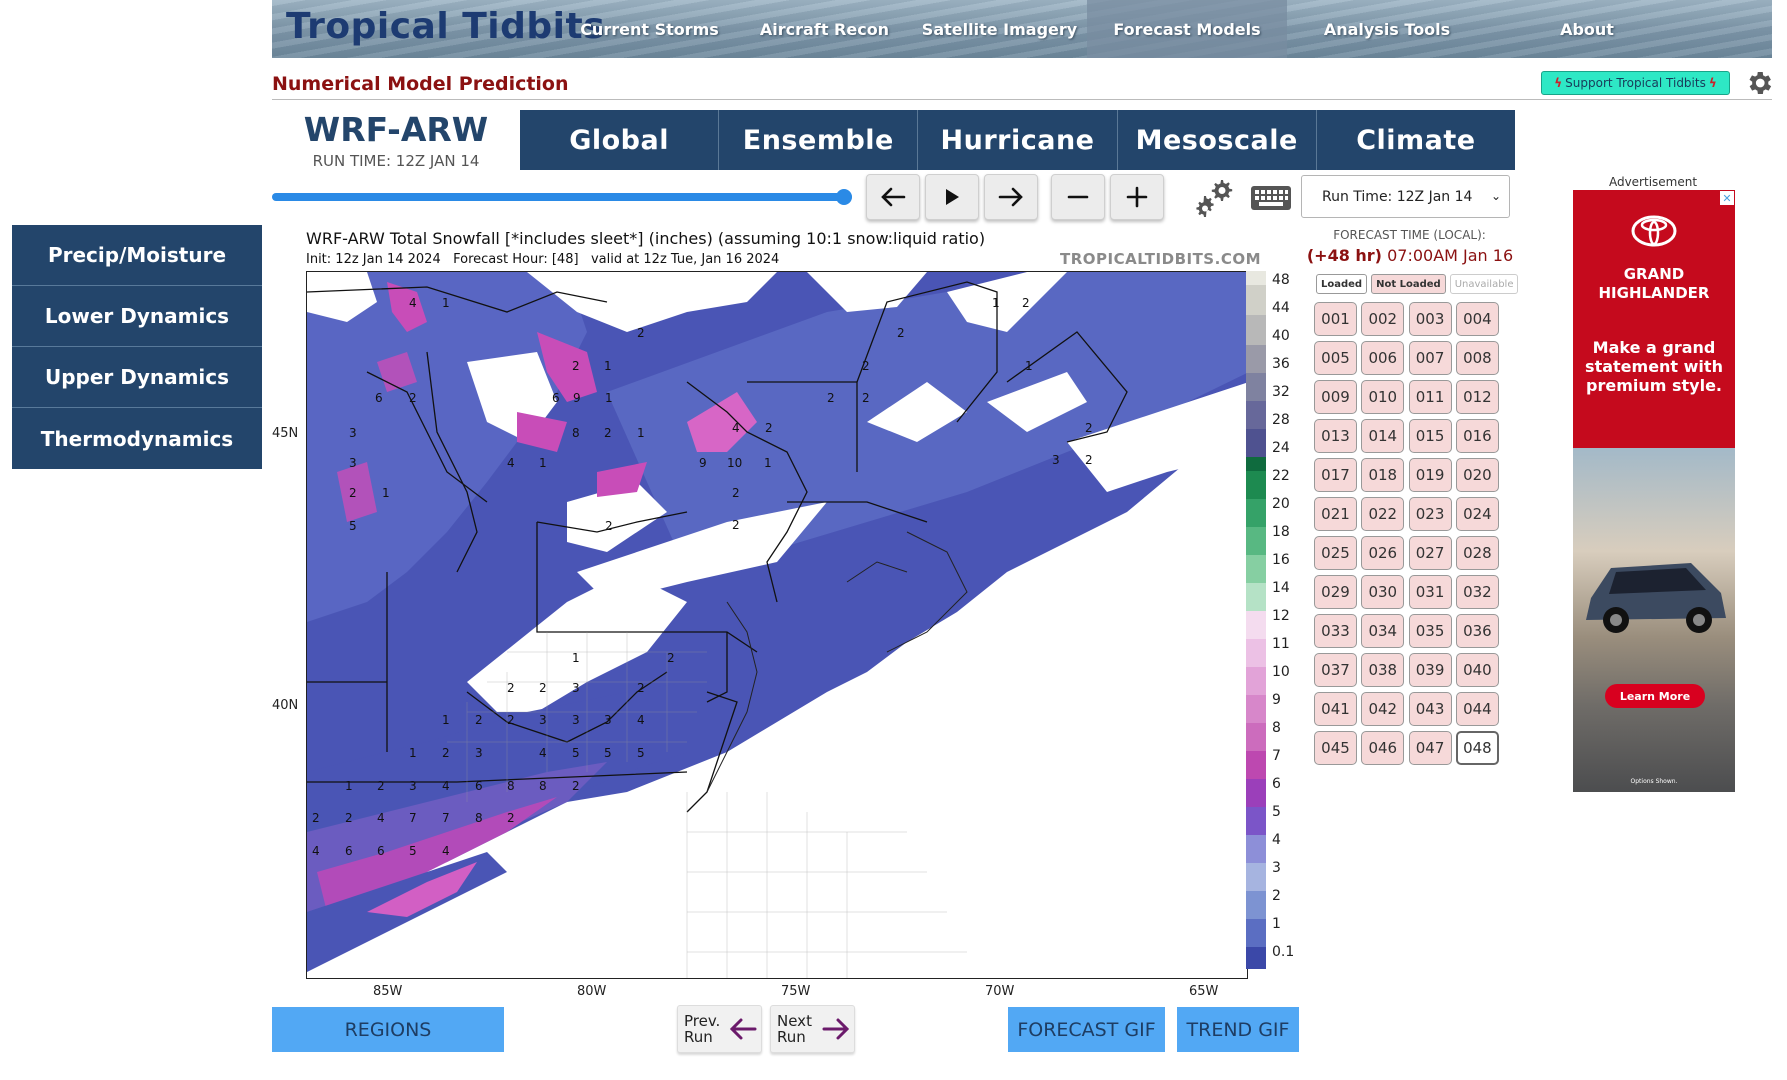  What do you see at coordinates (1484, 284) in the screenshot?
I see `status-unavailable: Unavailable` at bounding box center [1484, 284].